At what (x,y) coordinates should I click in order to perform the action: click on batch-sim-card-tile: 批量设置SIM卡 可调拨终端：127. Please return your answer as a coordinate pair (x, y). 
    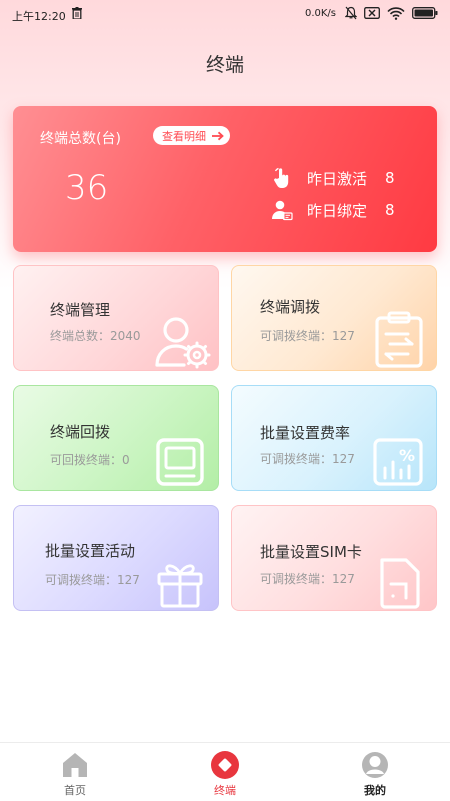
    Looking at the image, I should click on (334, 558).